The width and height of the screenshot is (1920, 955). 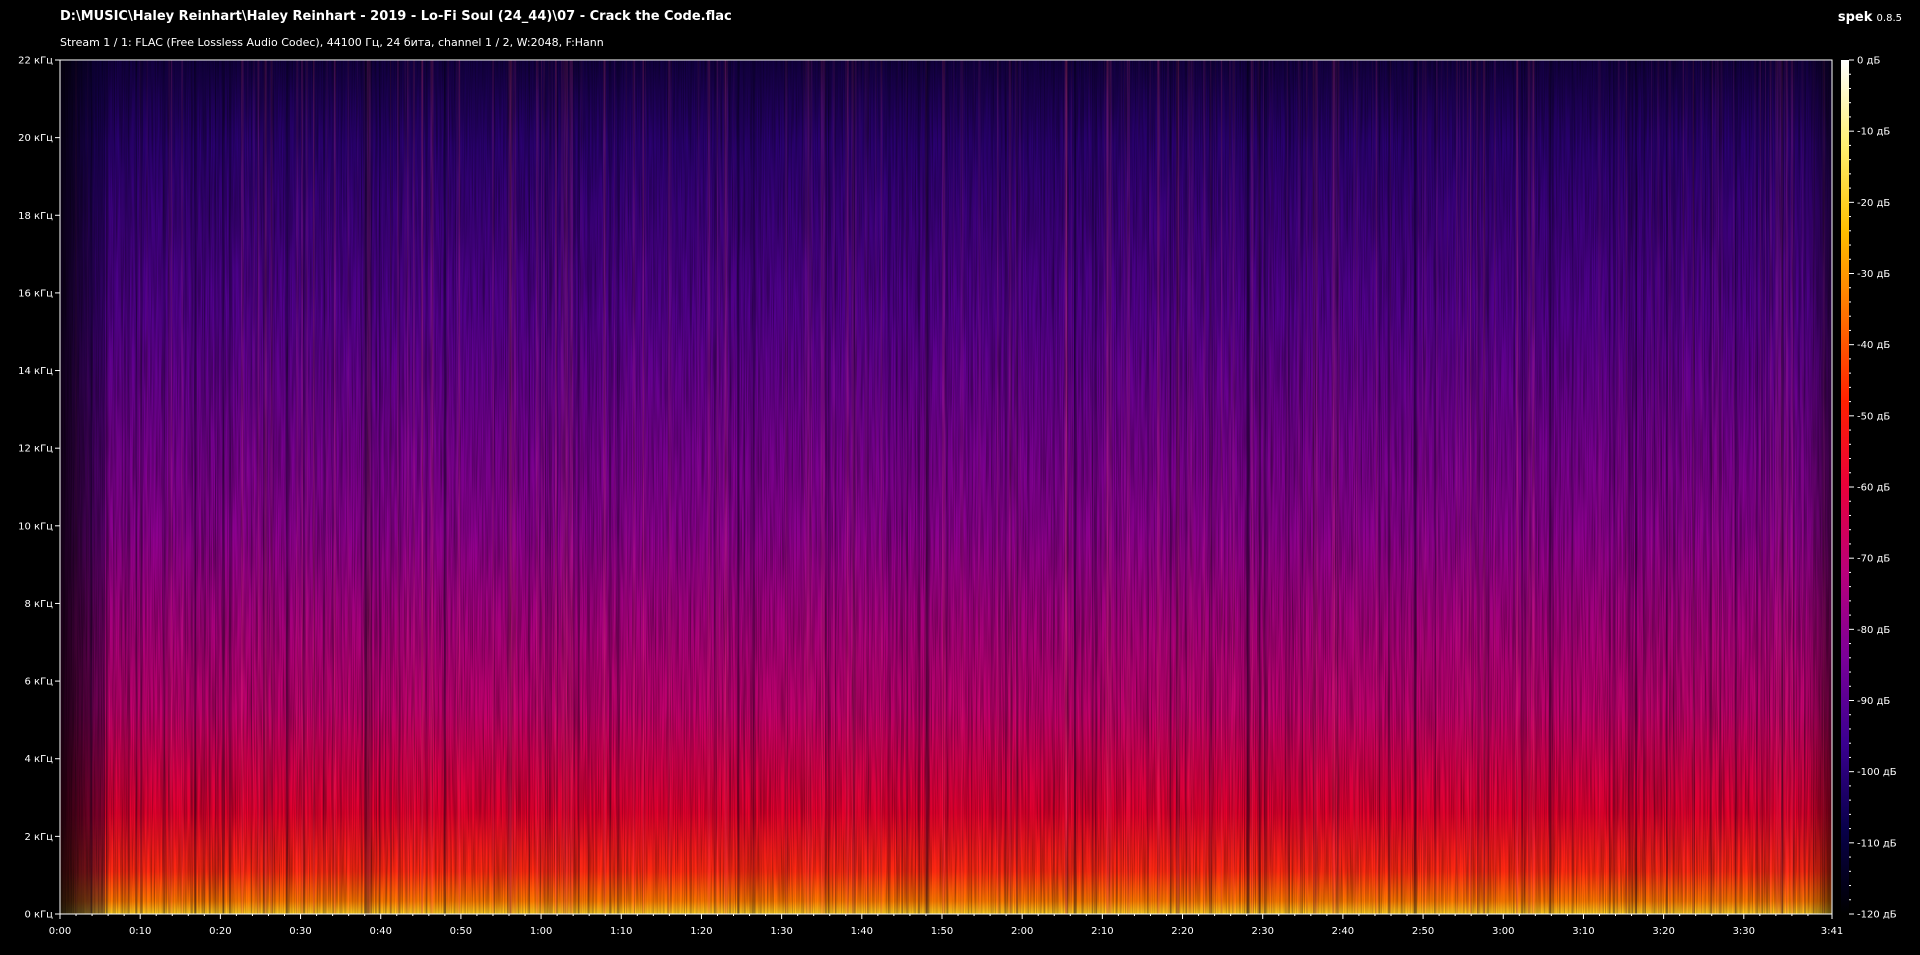 I want to click on y-tick-label: 22 кГц, so click(x=35, y=61).